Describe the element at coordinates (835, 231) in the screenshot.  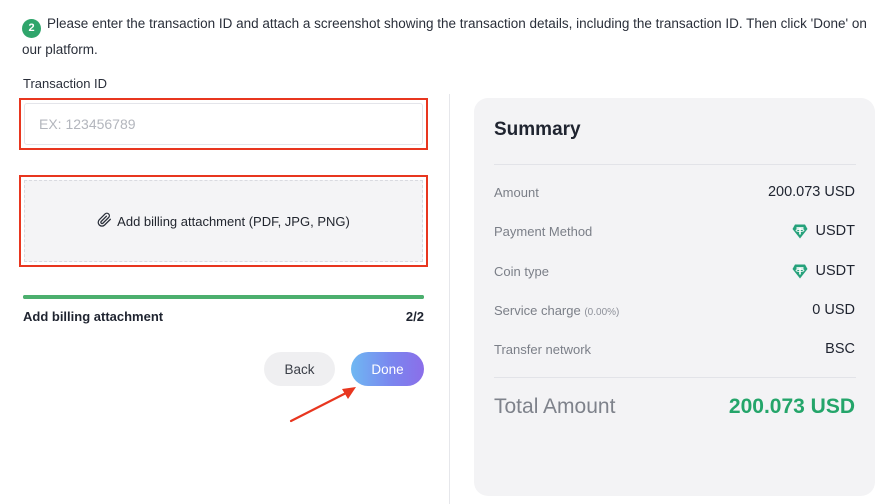
I see `payment-method-value: USDT` at that location.